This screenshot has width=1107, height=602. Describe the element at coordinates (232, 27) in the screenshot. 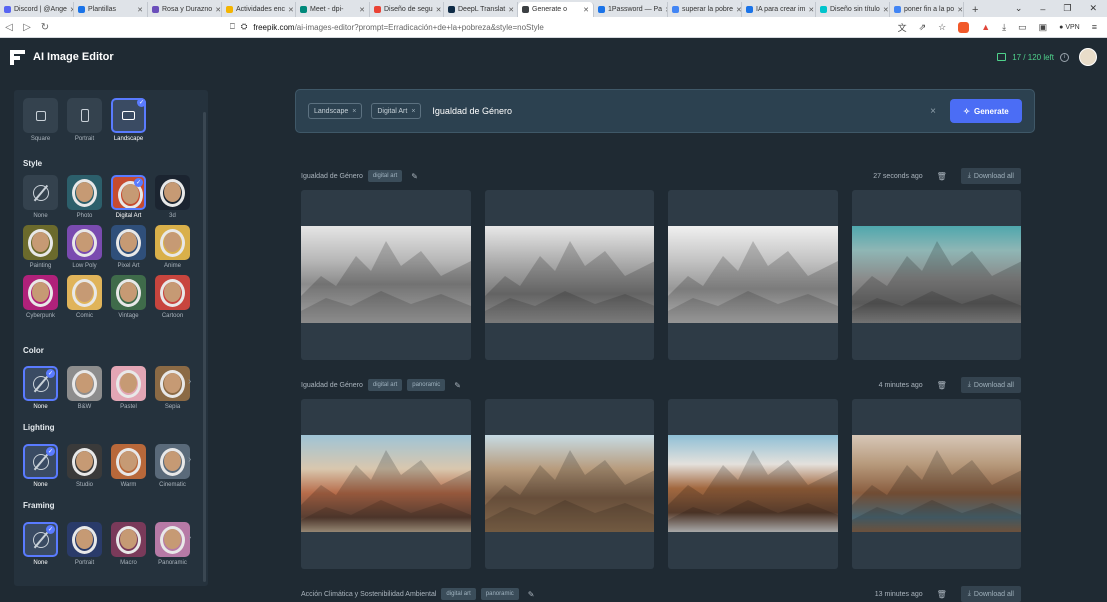

I see `bookmark-icon: ⎕` at that location.